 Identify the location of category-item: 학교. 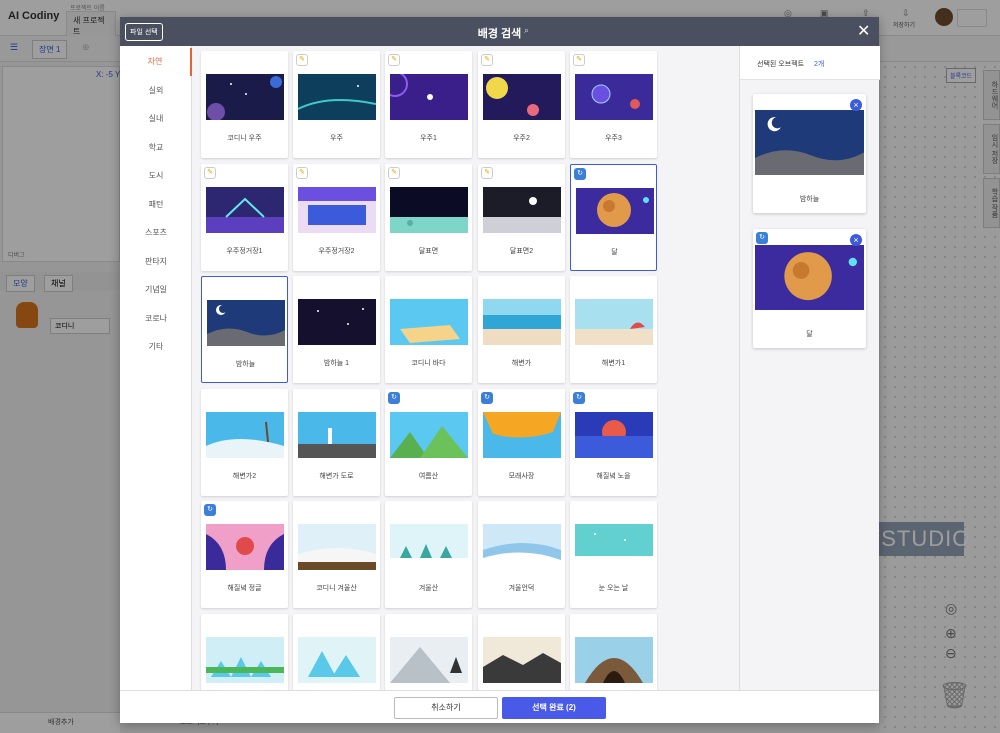
(156, 148).